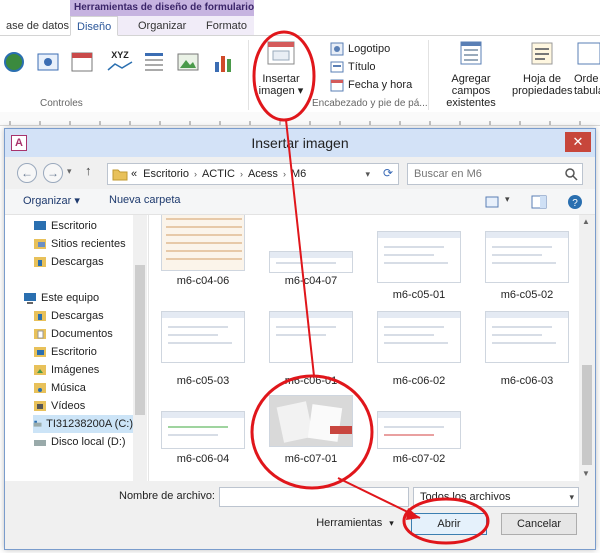 The width and height of the screenshot is (600, 553). What do you see at coordinates (82, 62) in the screenshot?
I see `form-control-icon` at bounding box center [82, 62].